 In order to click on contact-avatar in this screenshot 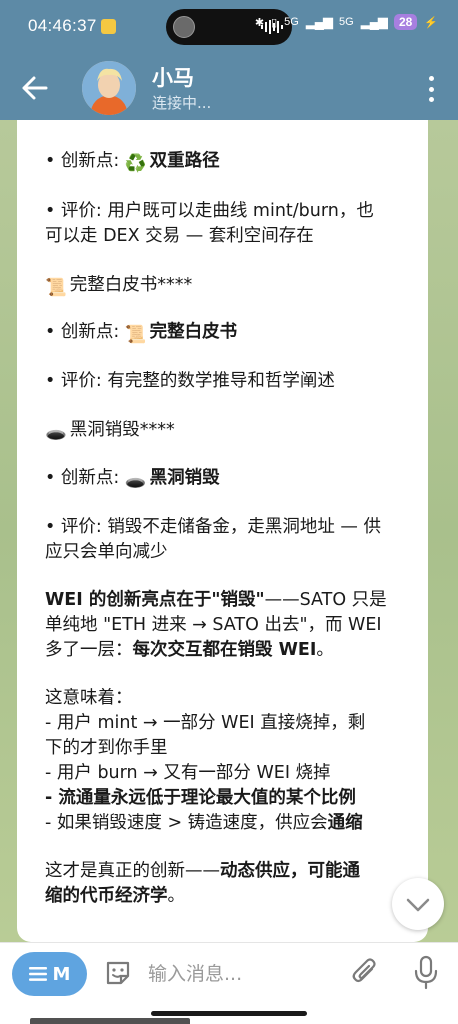, I will do `click(109, 88)`.